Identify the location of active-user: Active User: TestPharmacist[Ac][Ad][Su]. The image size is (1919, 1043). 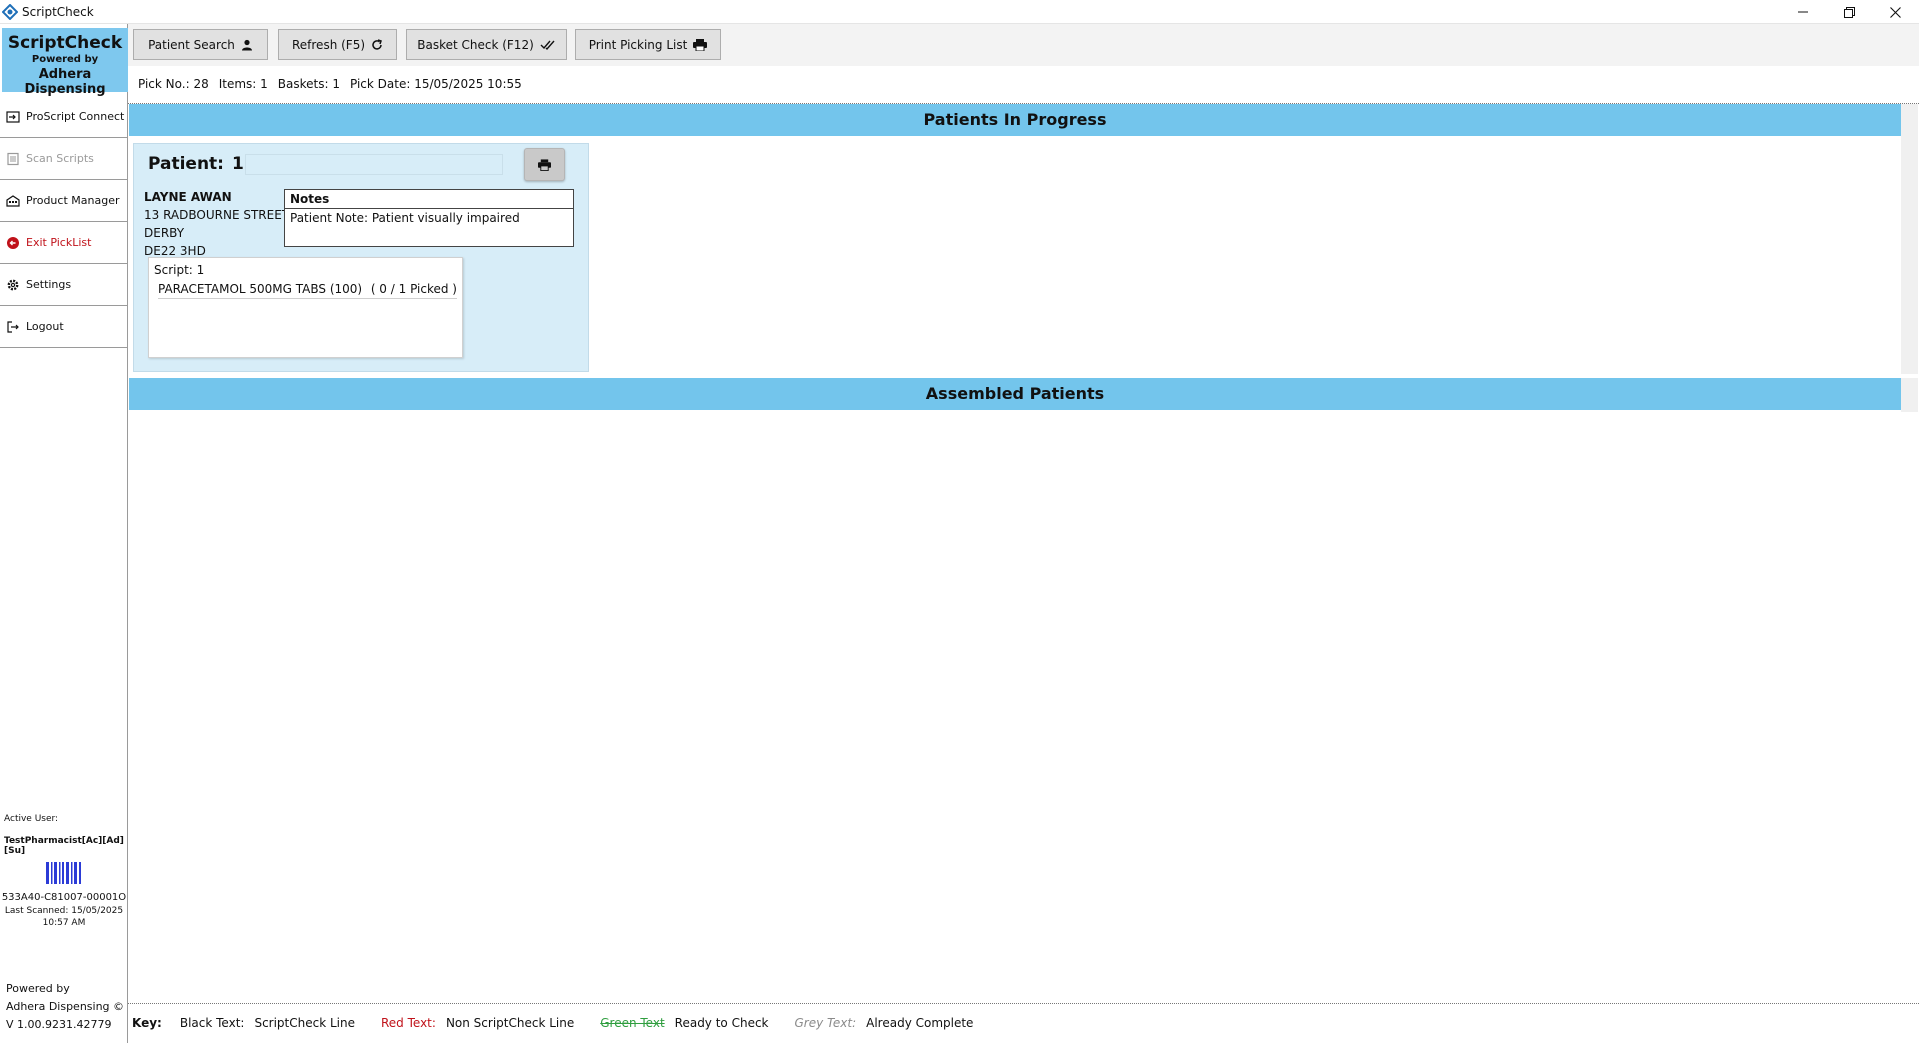
(65, 835).